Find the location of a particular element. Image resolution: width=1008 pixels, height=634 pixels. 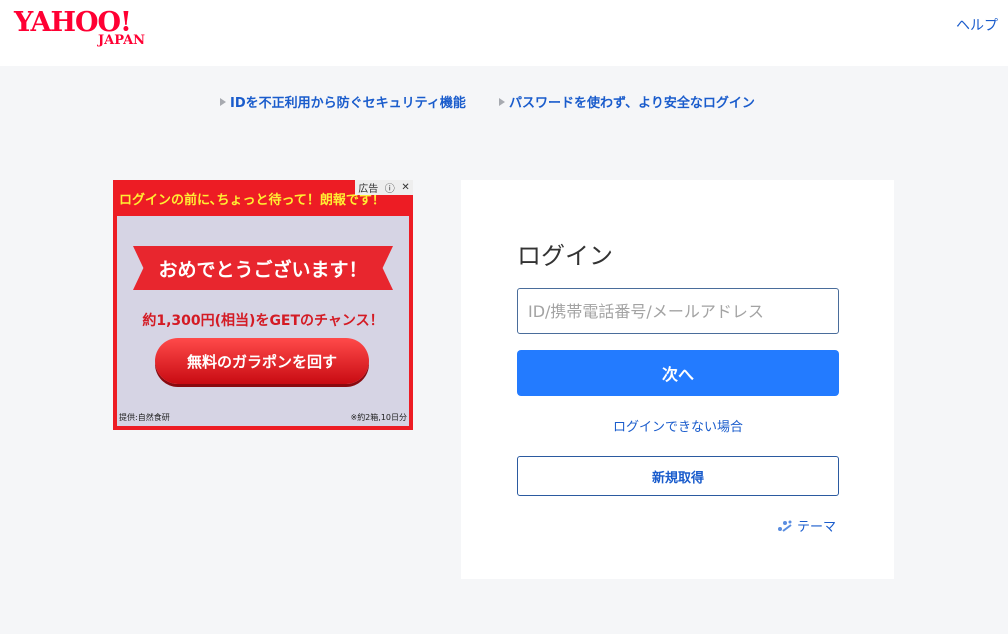

ad-badge-label: 広告 is located at coordinates (368, 189).